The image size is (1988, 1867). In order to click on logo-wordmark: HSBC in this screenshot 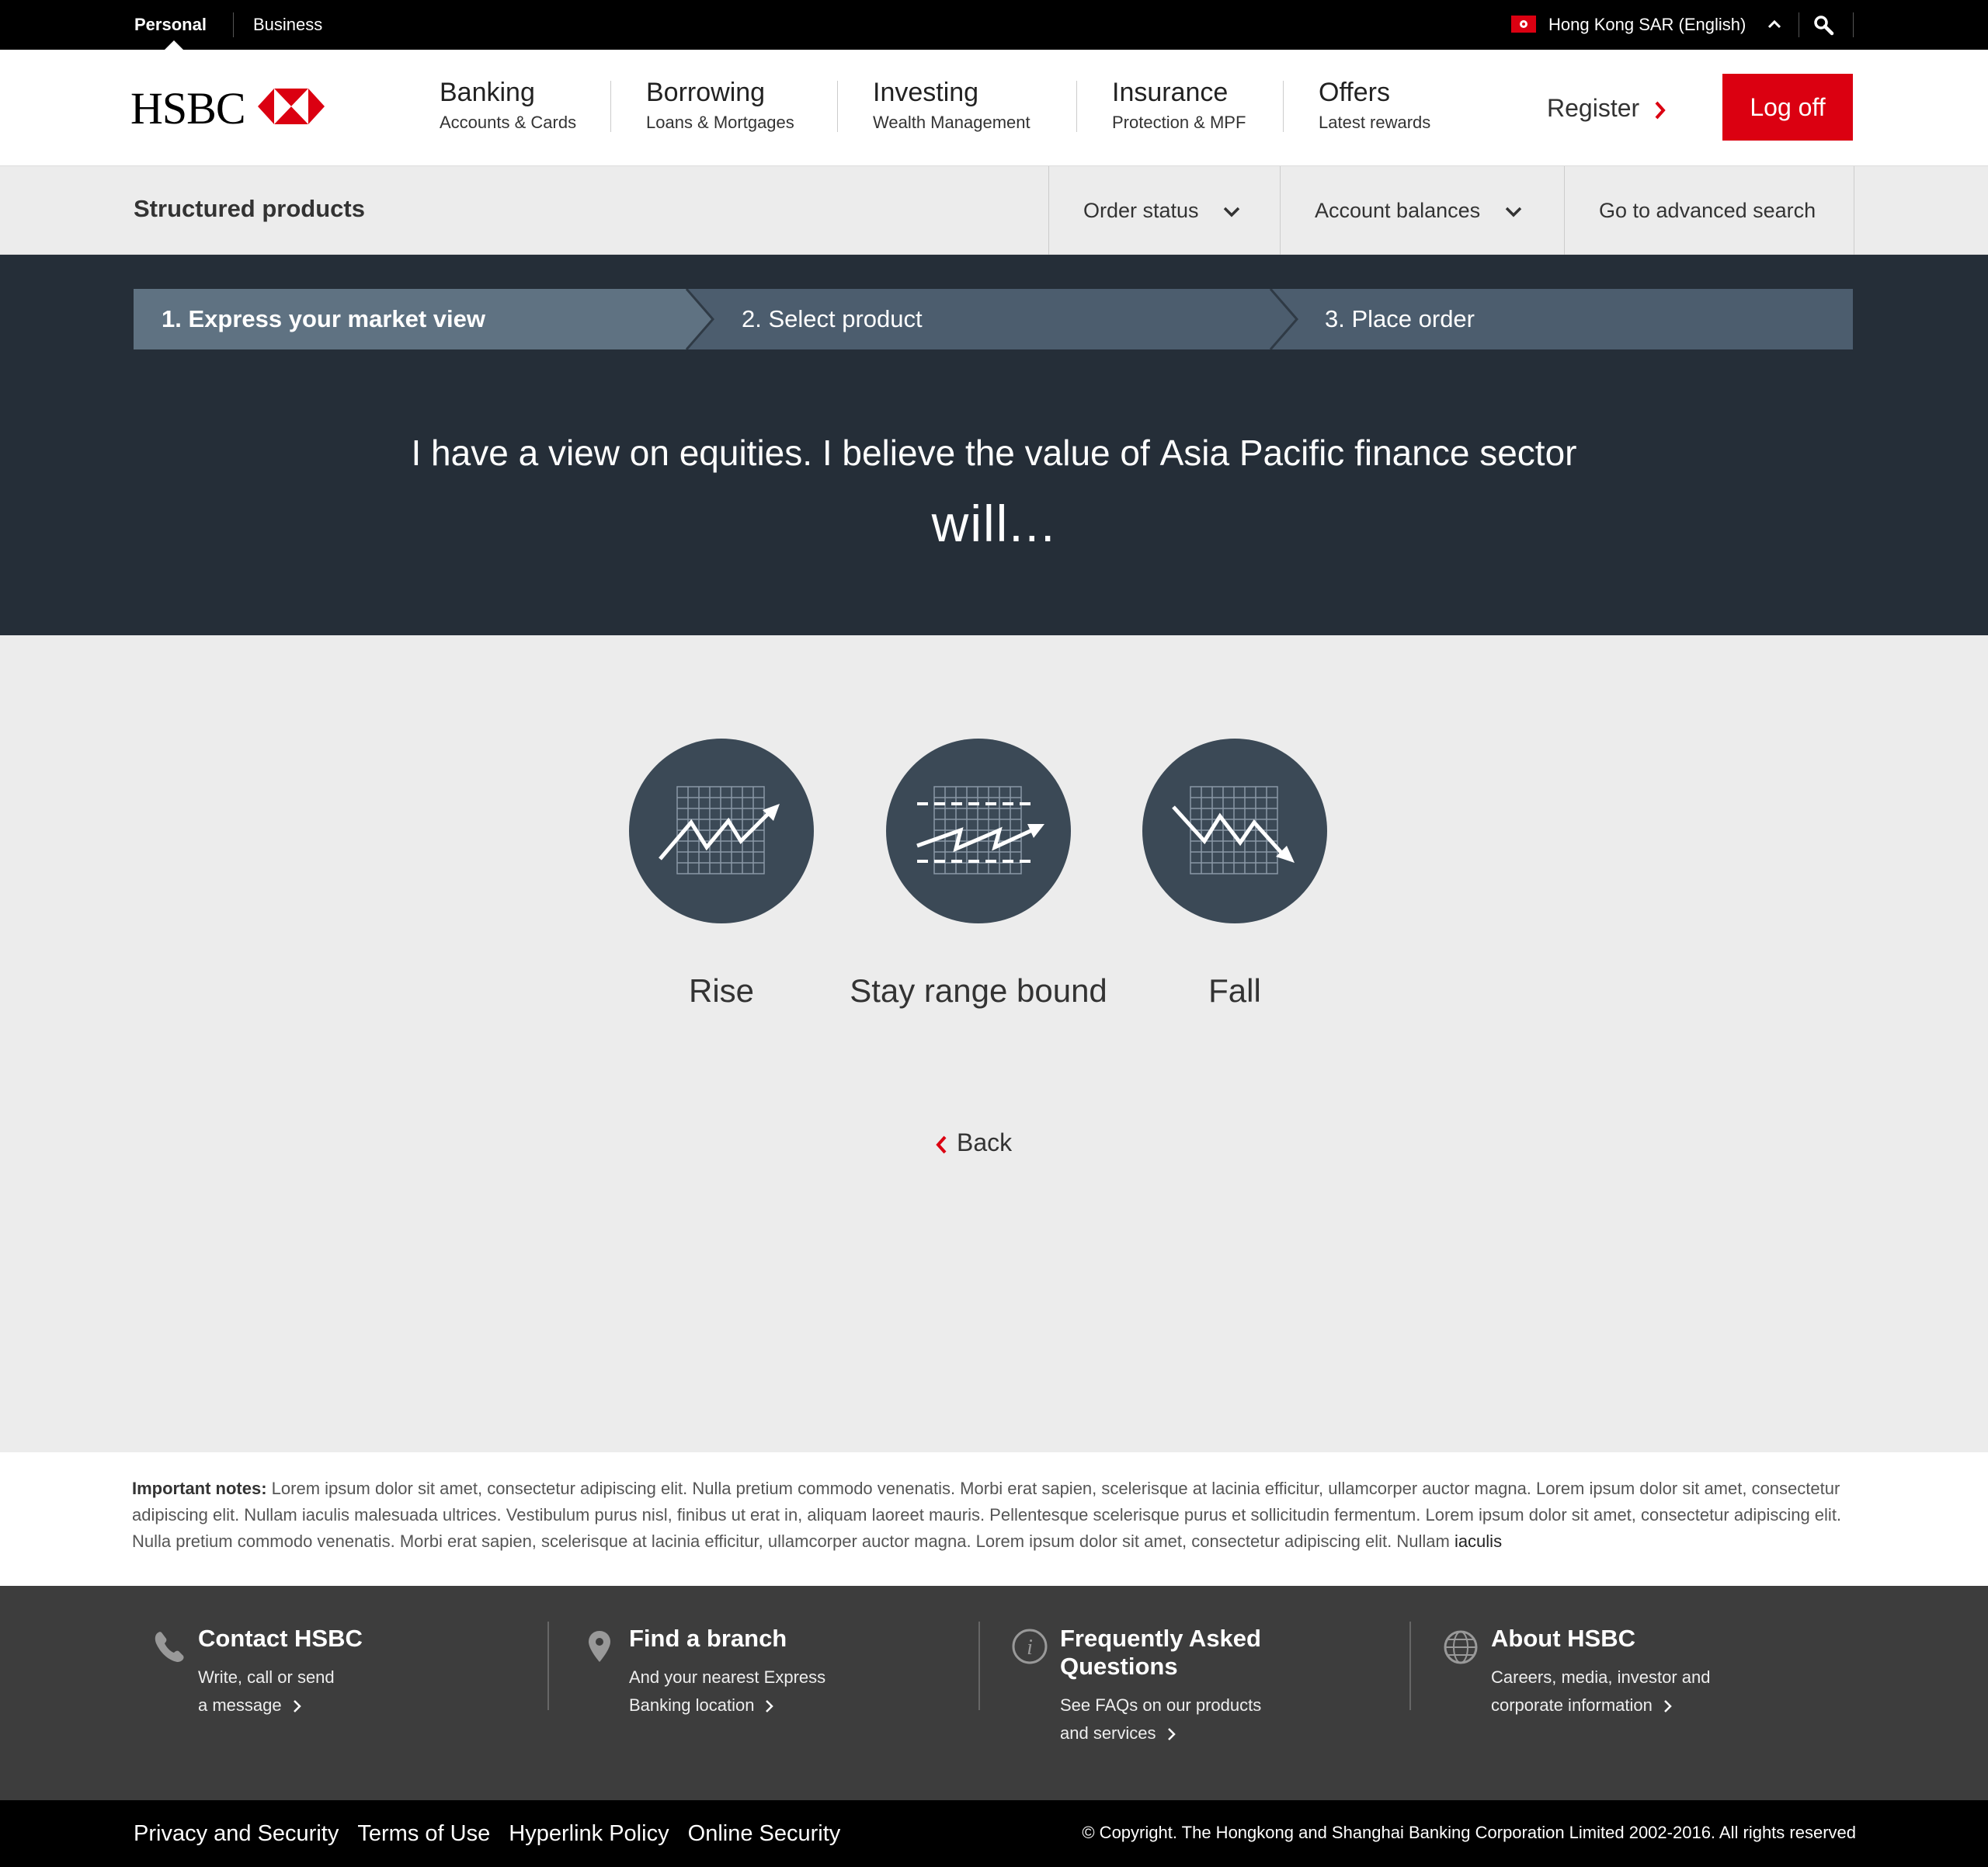, I will do `click(188, 108)`.